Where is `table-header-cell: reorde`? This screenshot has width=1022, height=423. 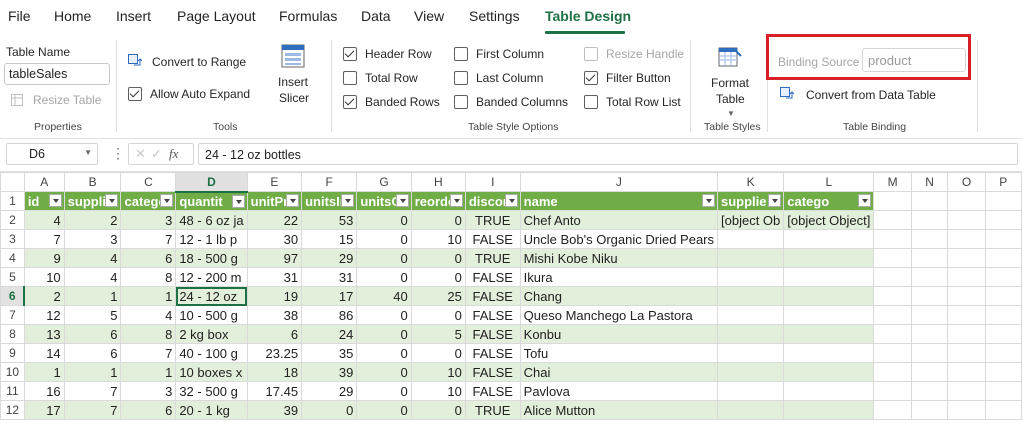
table-header-cell: reorde is located at coordinates (438, 201).